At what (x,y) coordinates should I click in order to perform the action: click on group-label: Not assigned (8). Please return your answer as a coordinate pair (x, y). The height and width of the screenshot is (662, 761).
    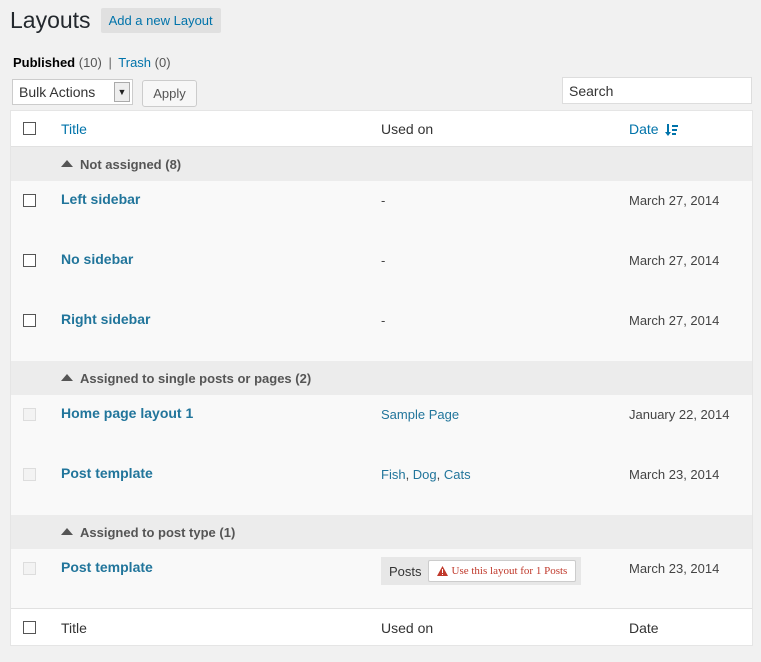
    Looking at the image, I should click on (131, 164).